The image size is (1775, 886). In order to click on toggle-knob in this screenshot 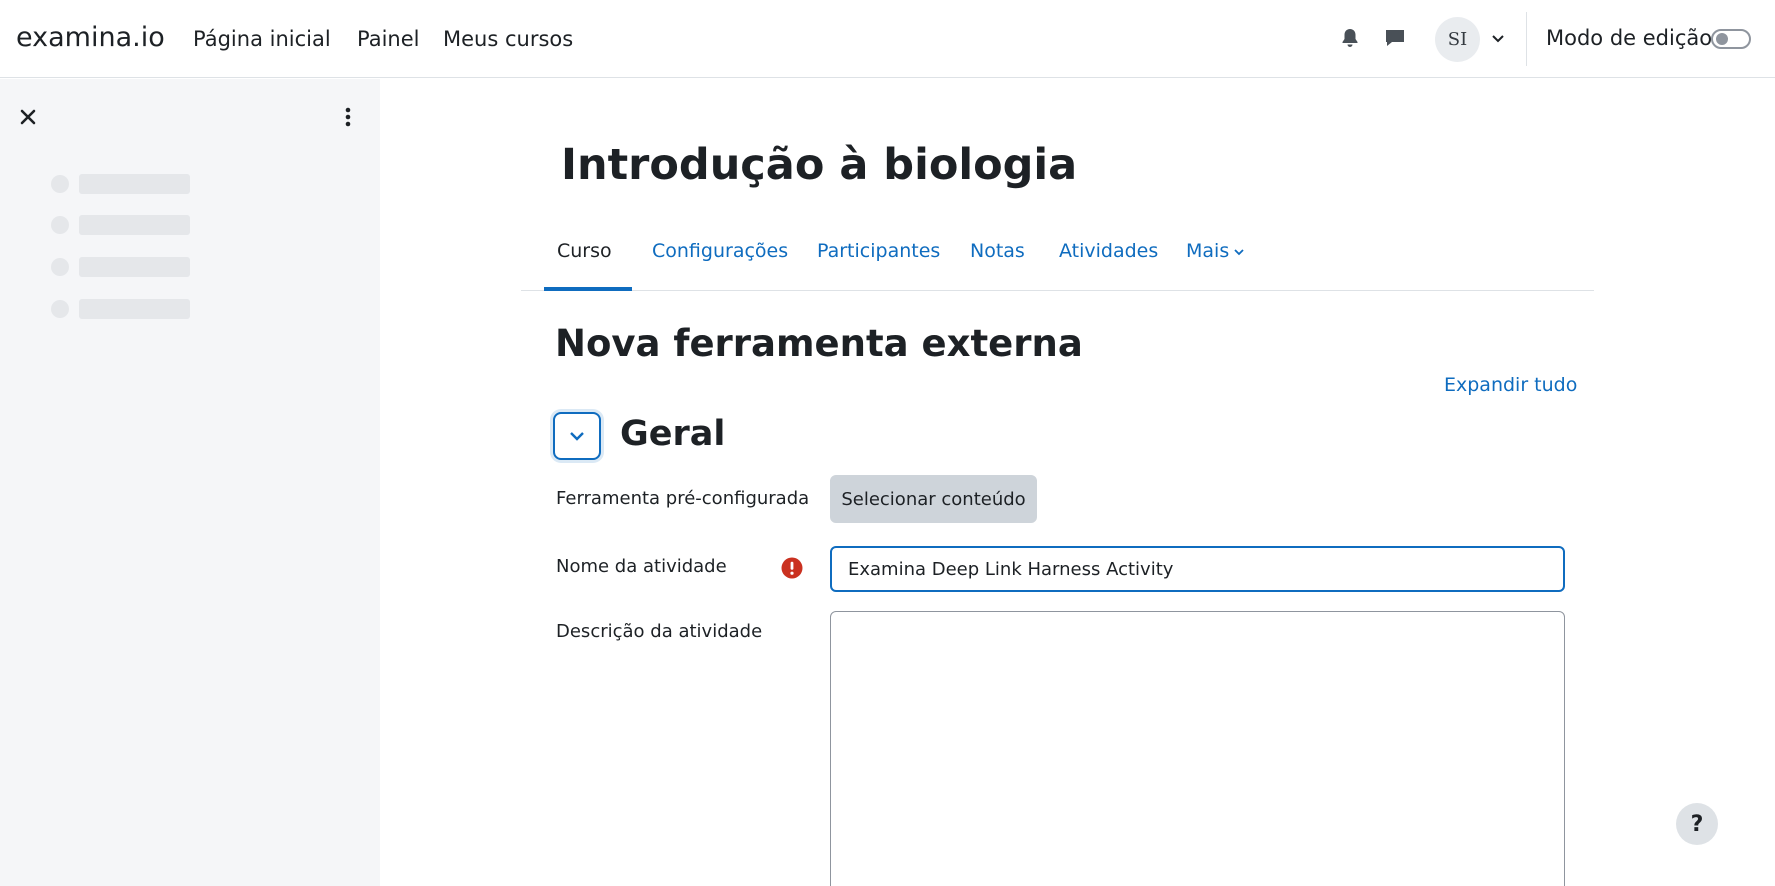, I will do `click(1722, 39)`.